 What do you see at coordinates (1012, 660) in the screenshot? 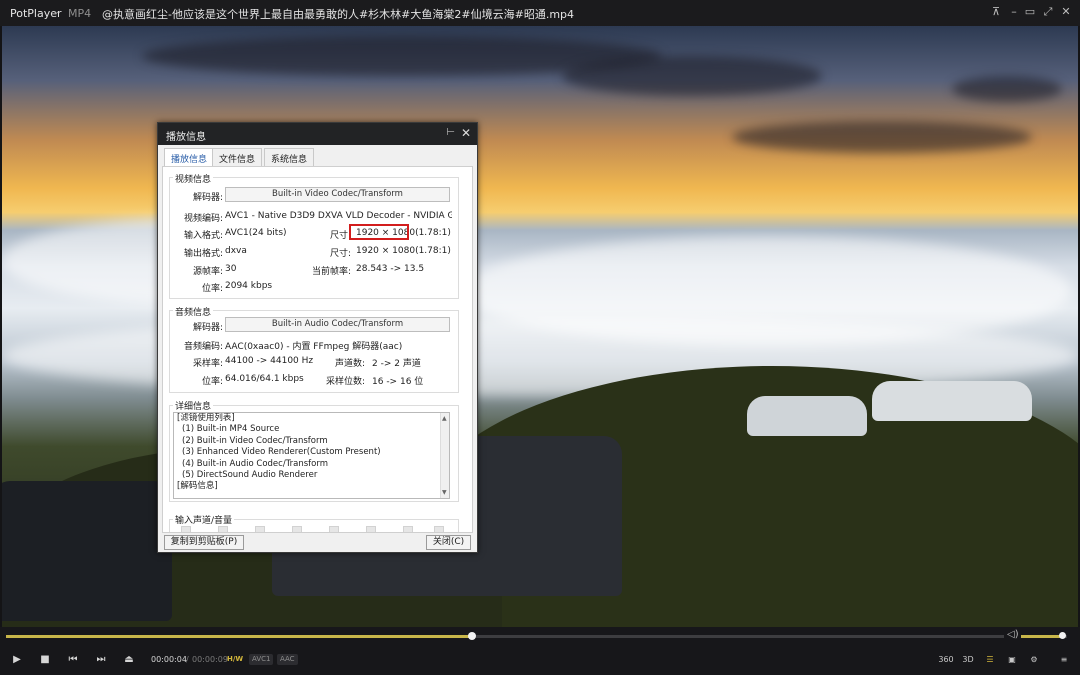
I see `screen-icon: ▣` at bounding box center [1012, 660].